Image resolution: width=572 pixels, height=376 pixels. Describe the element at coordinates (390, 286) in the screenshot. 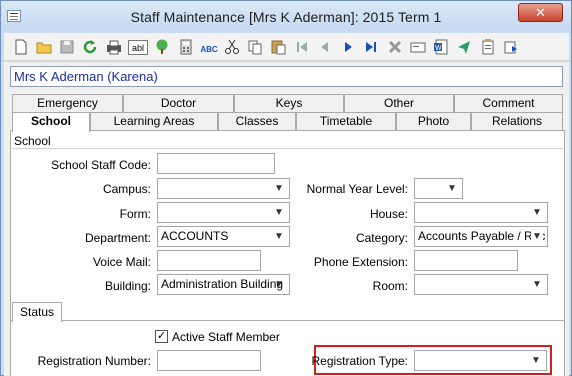

I see `room-label: Room:` at that location.